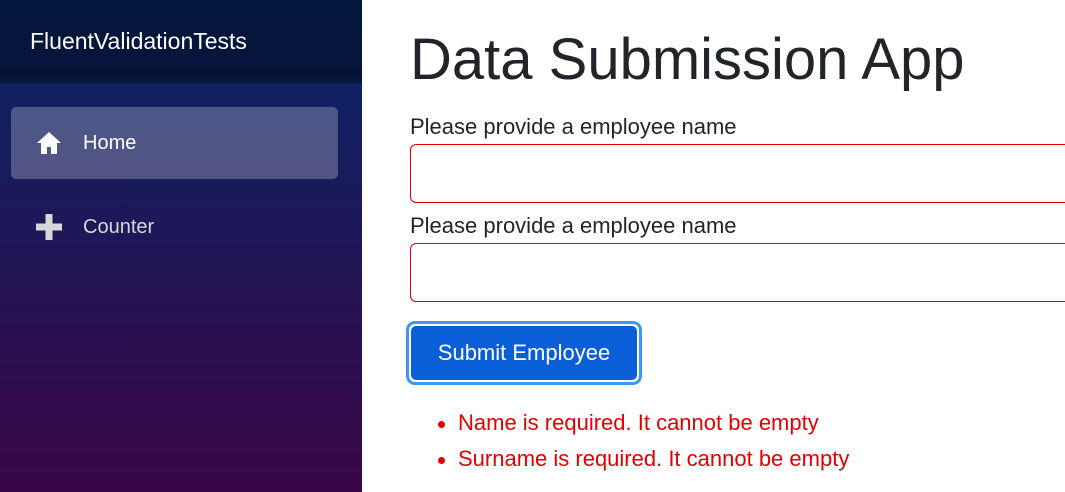  Describe the element at coordinates (110, 142) in the screenshot. I see `sidebar-item-label: Home` at that location.